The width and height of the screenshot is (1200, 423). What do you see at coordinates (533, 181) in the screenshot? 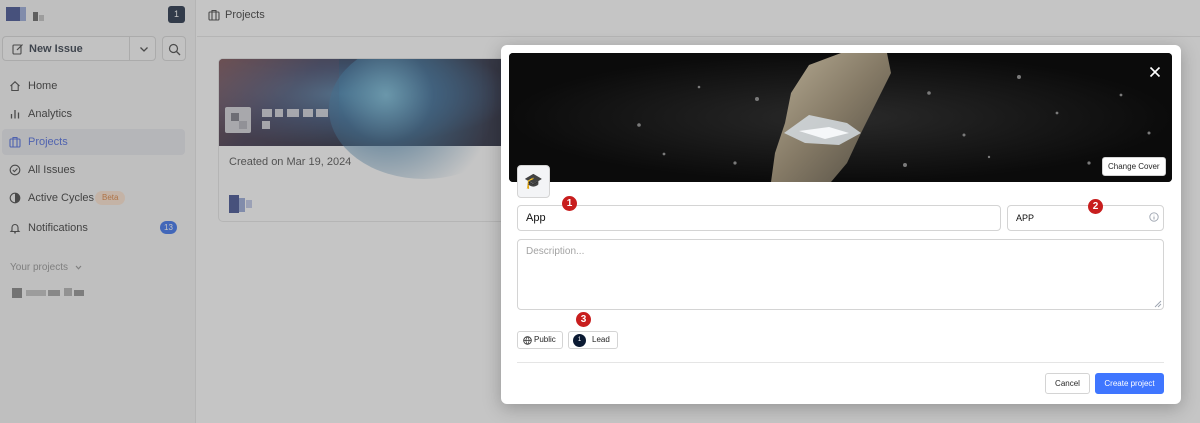
I see `project-emoji-picker: 🎓` at bounding box center [533, 181].